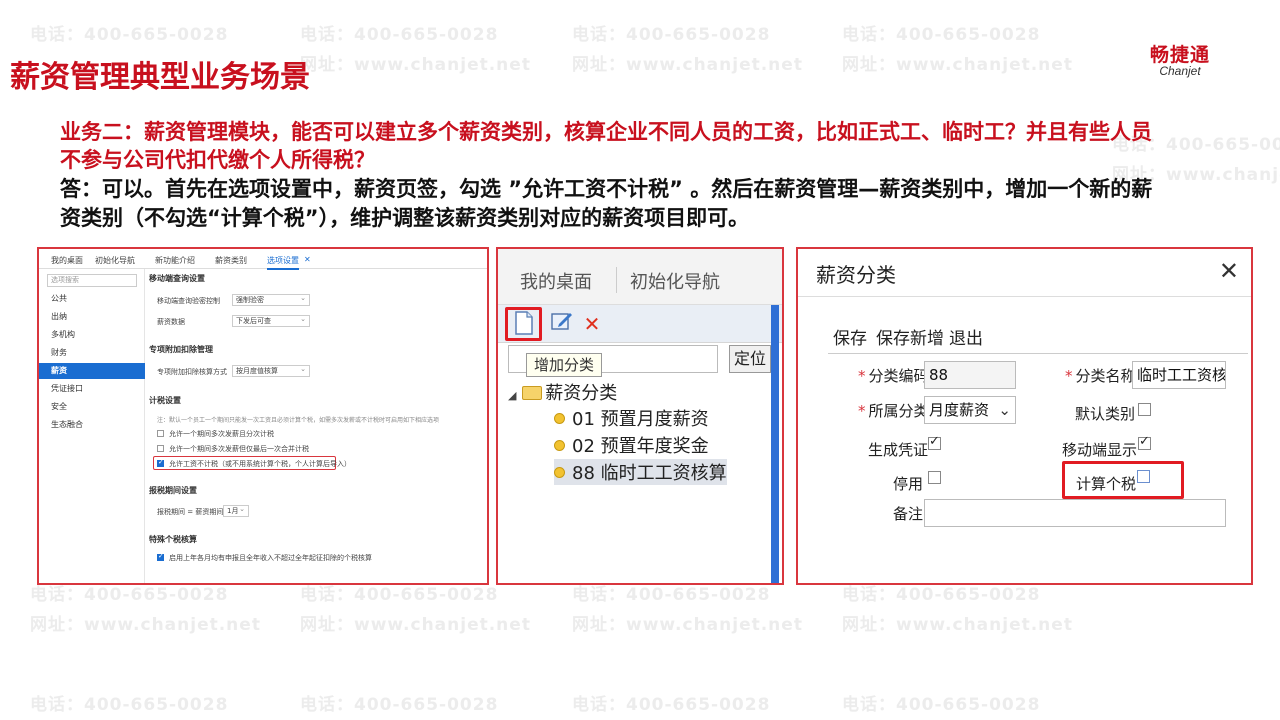 The height and width of the screenshot is (720, 1280). Describe the element at coordinates (92, 335) in the screenshot. I see `sidebar-item-multi-org: 多机构` at that location.